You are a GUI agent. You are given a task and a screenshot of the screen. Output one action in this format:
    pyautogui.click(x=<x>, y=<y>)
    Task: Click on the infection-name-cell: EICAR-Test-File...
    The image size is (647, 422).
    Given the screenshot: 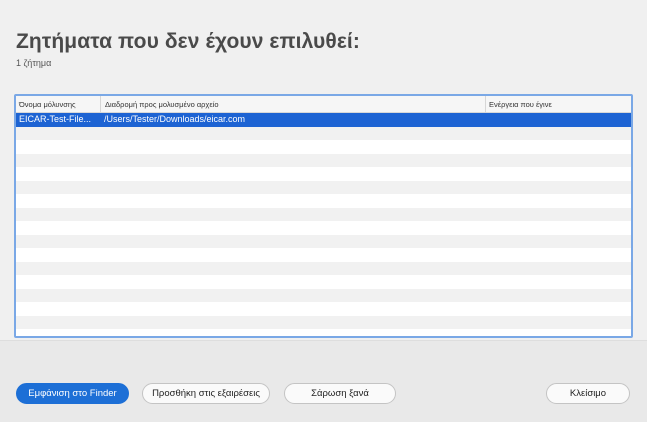 What is the action you would take?
    pyautogui.click(x=55, y=119)
    